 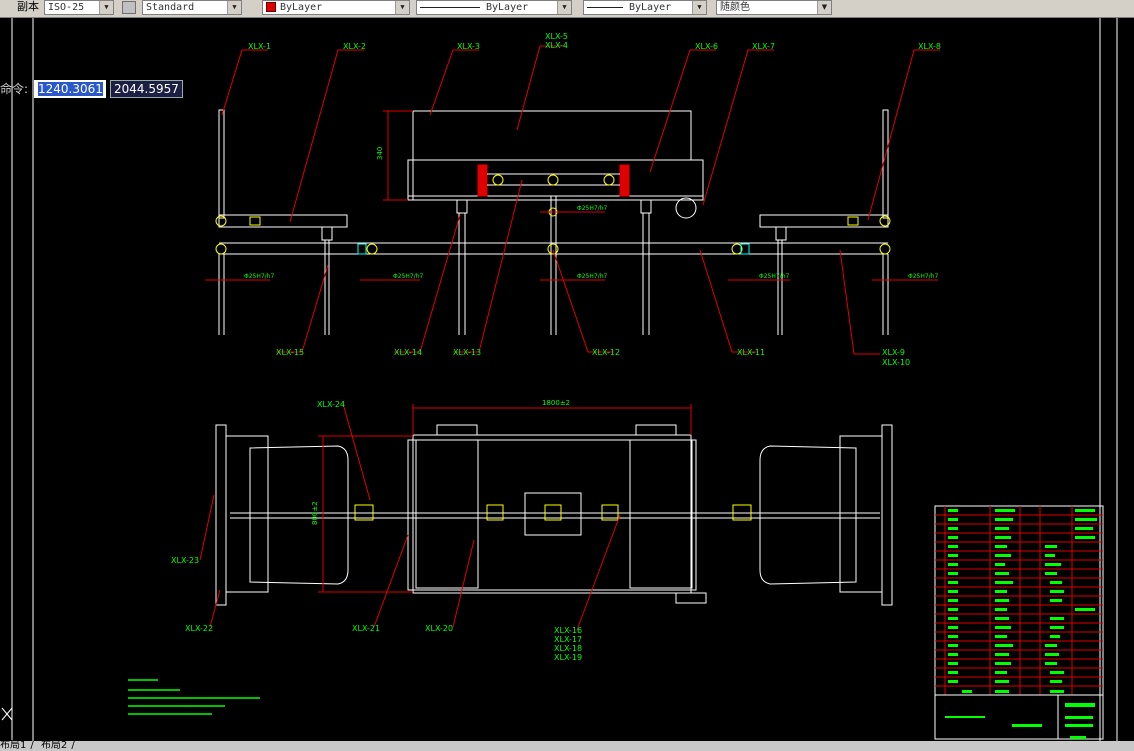 I want to click on dimstyle-value: ISO-25, so click(x=66, y=7).